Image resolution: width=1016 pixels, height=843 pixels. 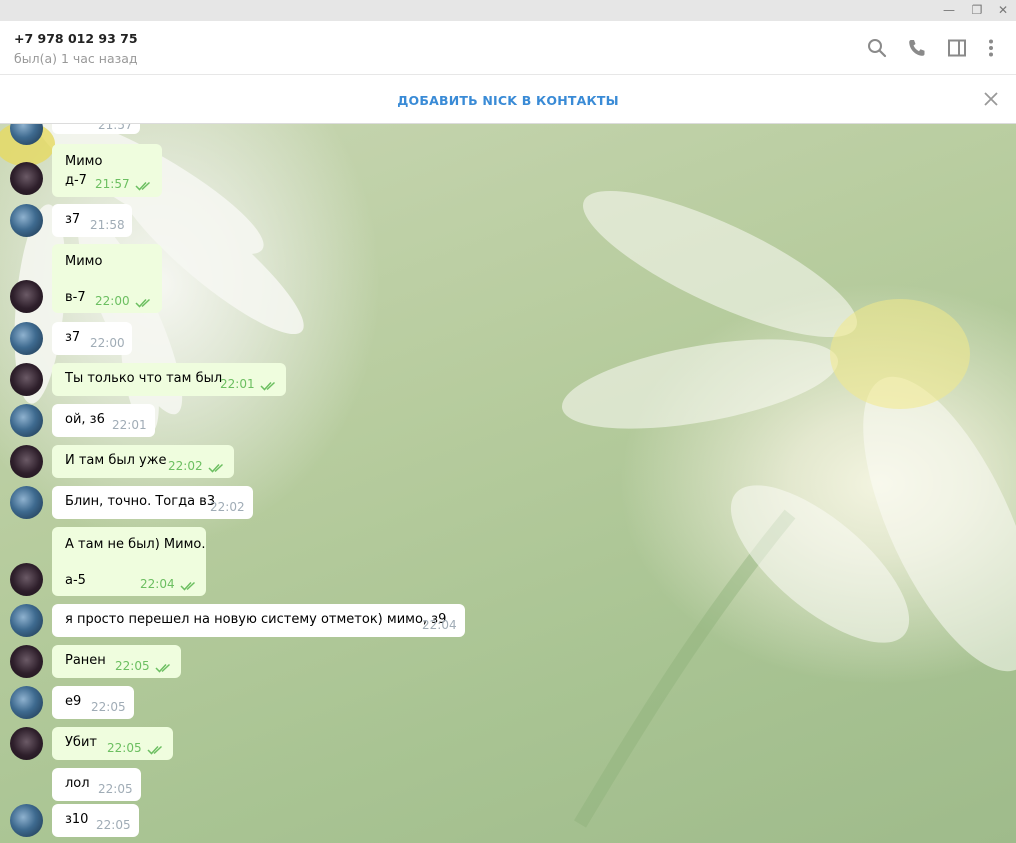 I want to click on message-text: д-7, so click(x=76, y=180).